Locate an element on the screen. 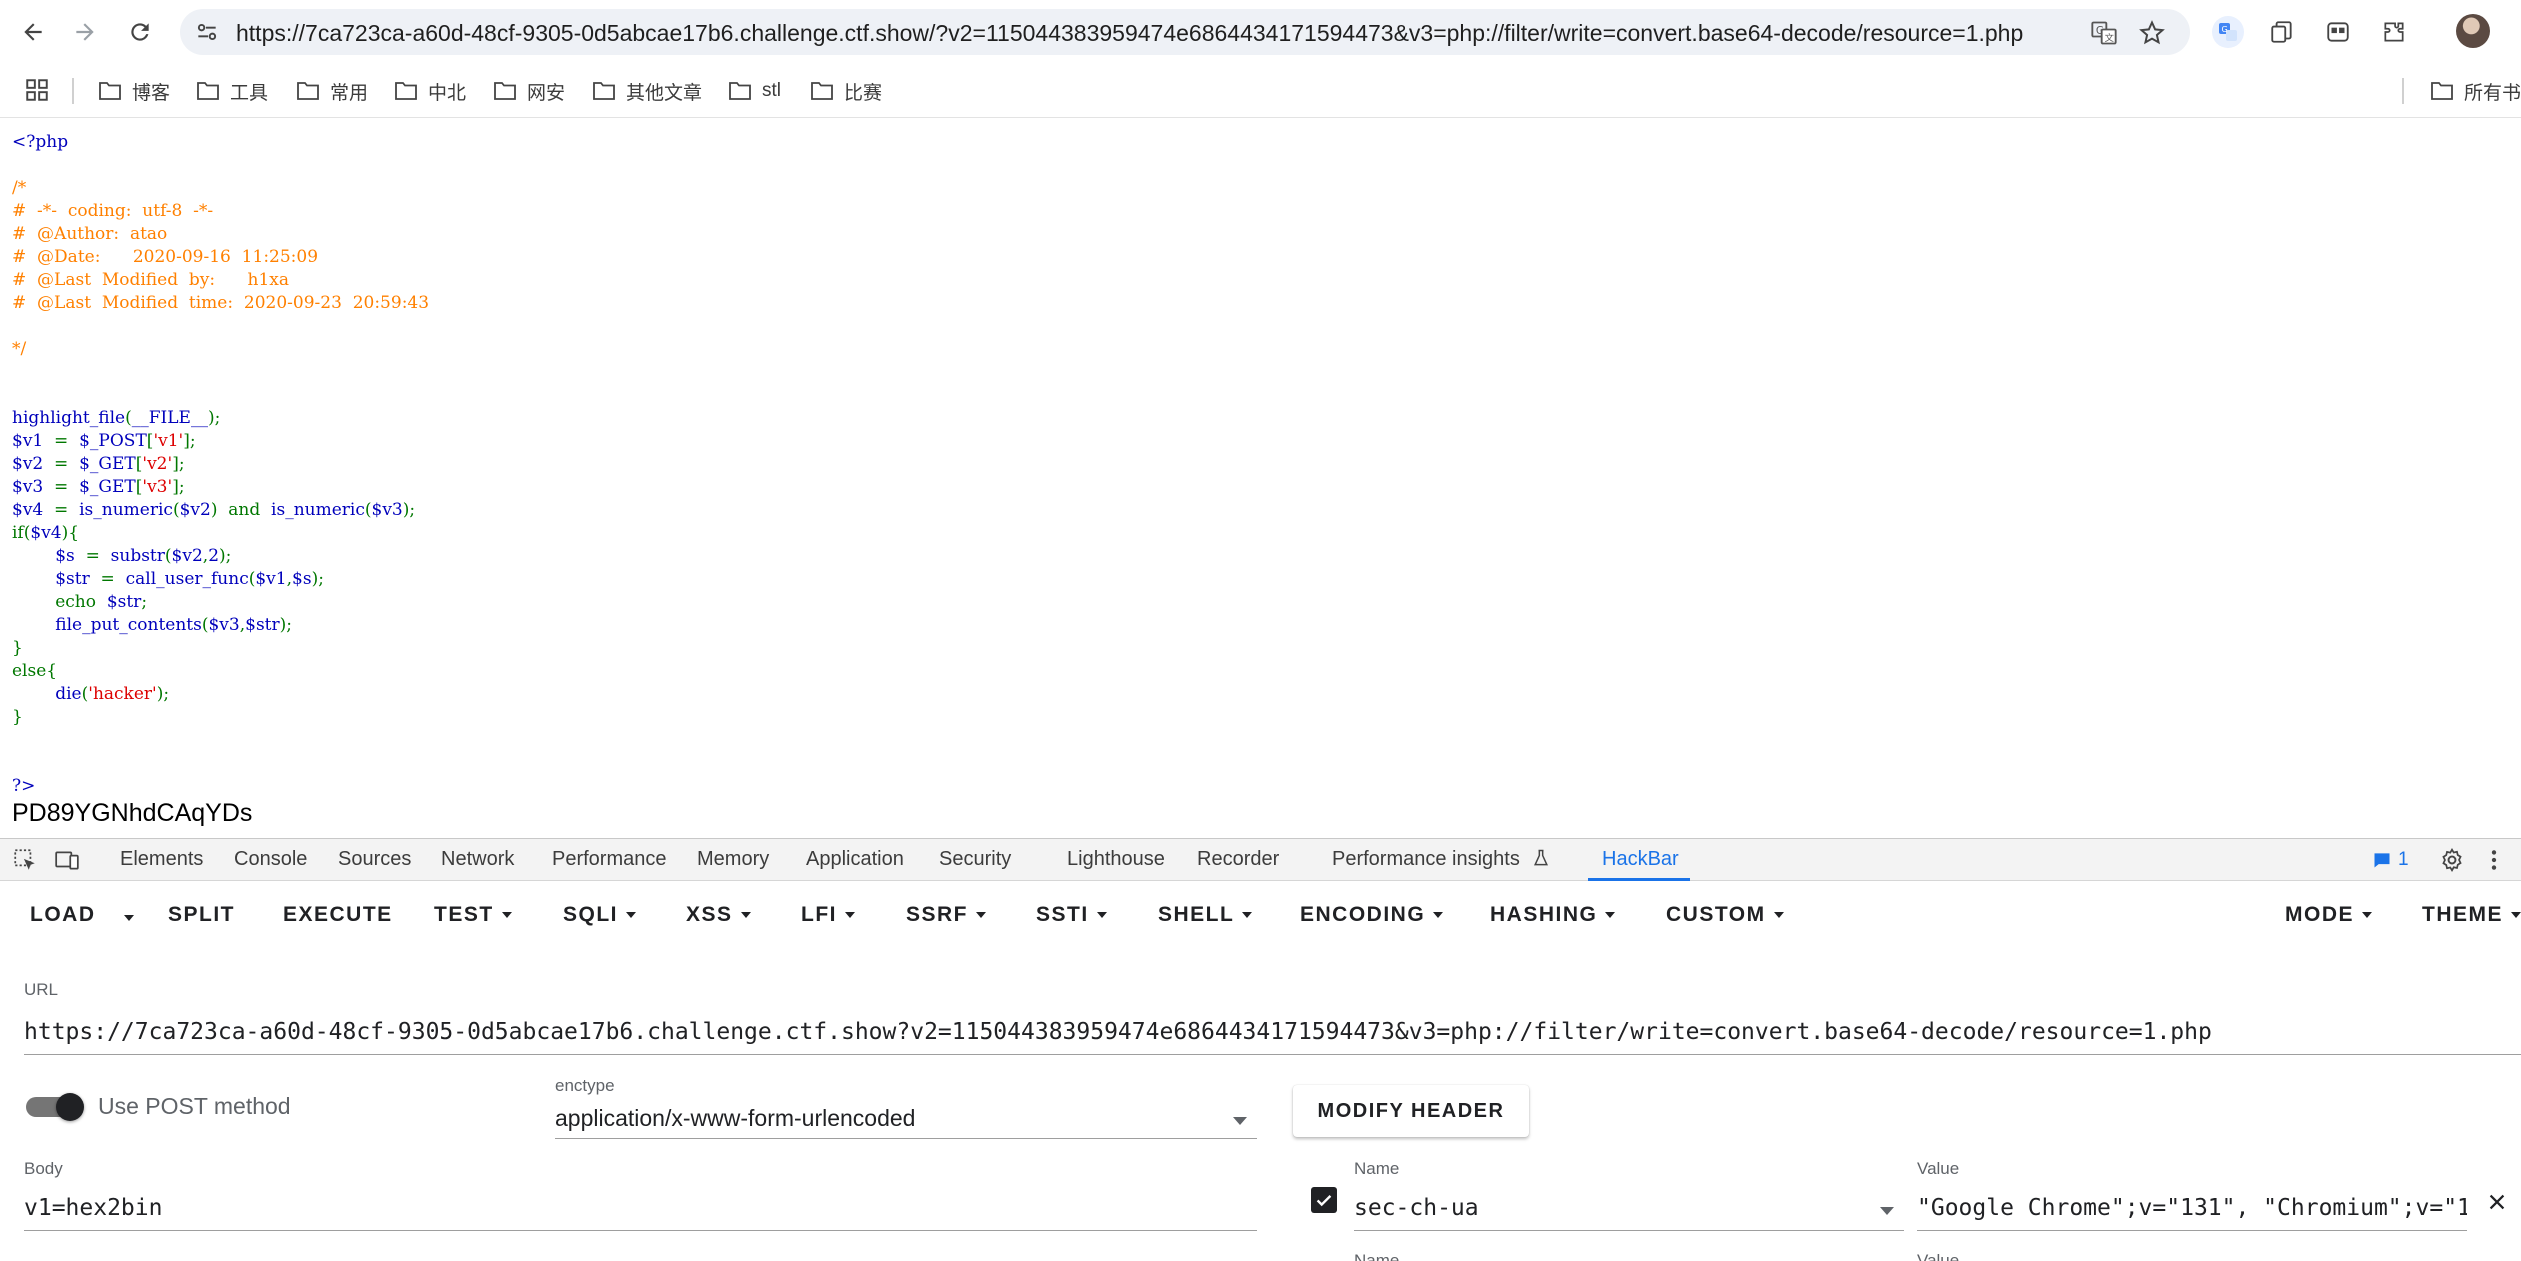 The width and height of the screenshot is (2521, 1261). code-token: file_put_contents is located at coordinates (128, 625).